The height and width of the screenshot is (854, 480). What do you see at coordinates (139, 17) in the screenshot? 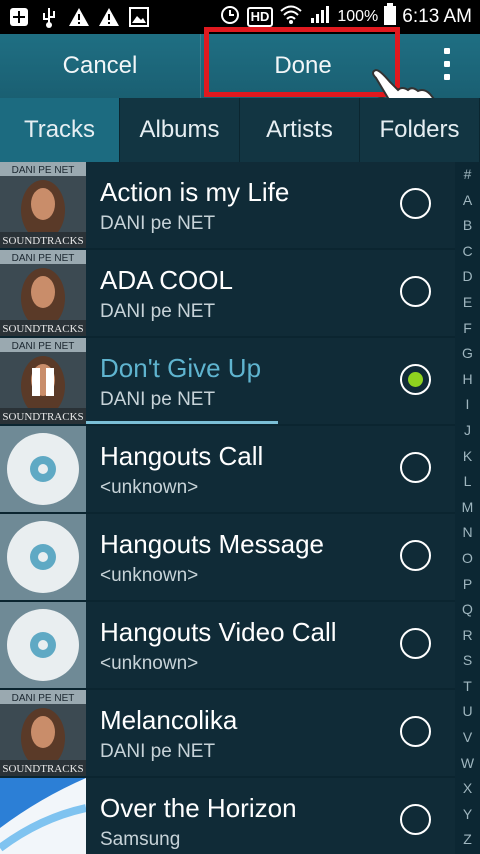
I see `image-icon` at bounding box center [139, 17].